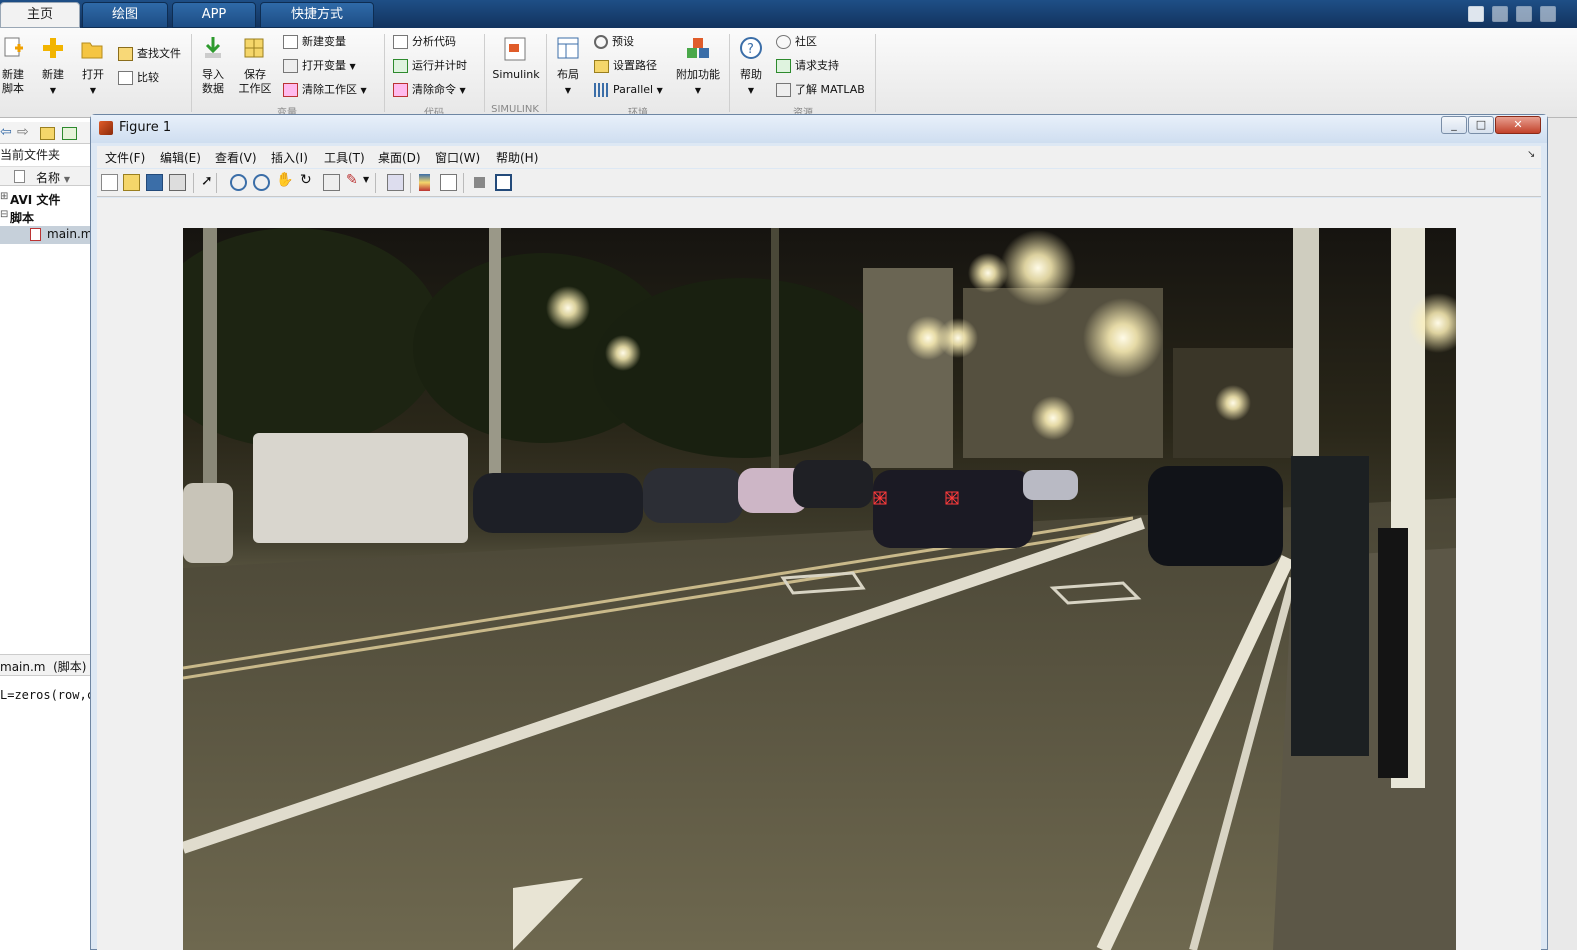 The image size is (1577, 950). Describe the element at coordinates (46, 217) in the screenshot. I see `tree-item-scripts: ⊟ 脚本` at that location.